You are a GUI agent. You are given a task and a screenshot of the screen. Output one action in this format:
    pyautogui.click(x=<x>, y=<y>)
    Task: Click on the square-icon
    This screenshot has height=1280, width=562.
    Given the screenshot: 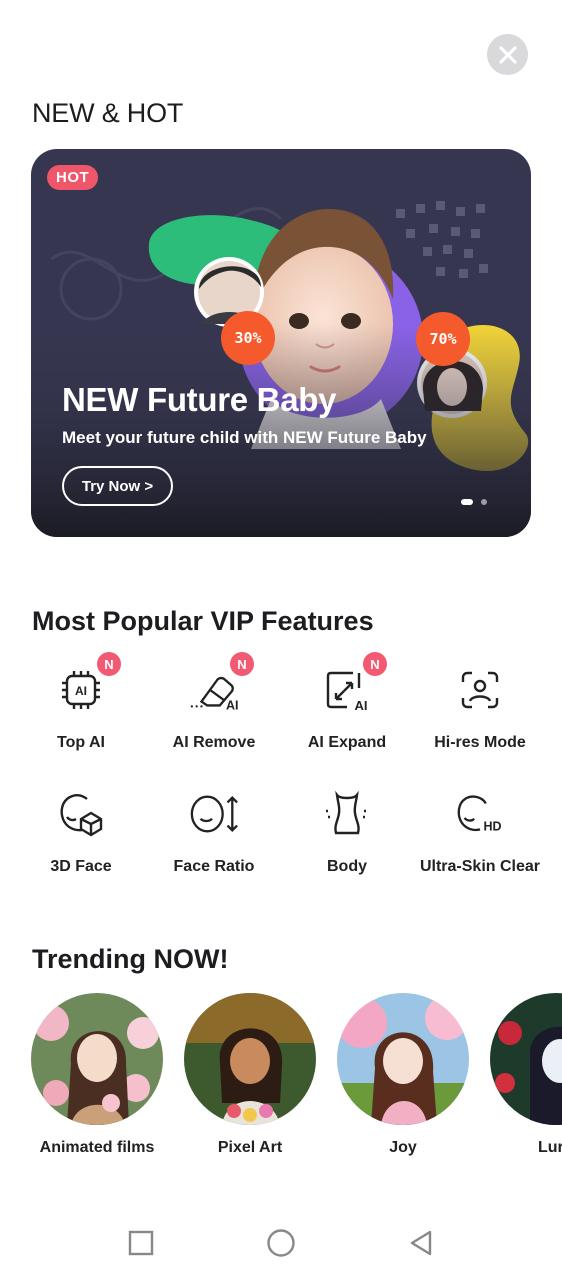 What is the action you would take?
    pyautogui.click(x=141, y=1243)
    